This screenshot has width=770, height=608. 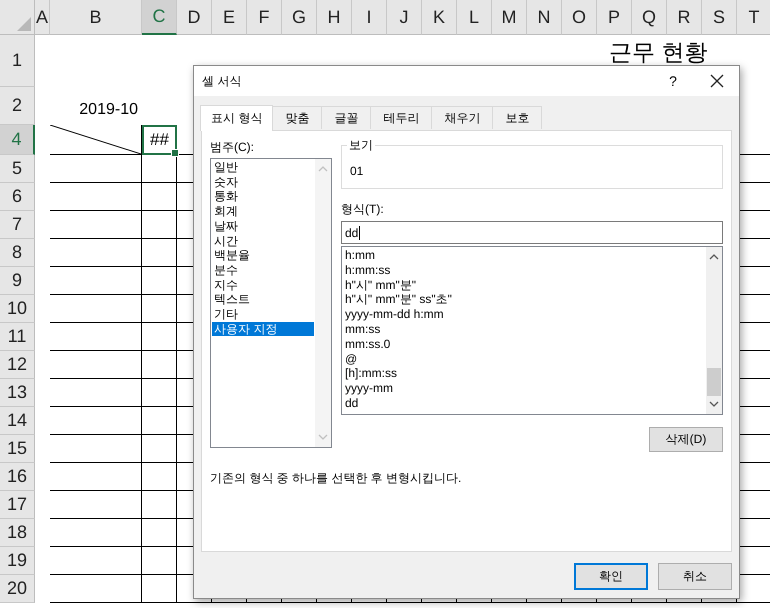 What do you see at coordinates (517, 117) in the screenshot?
I see `tab: 보호` at bounding box center [517, 117].